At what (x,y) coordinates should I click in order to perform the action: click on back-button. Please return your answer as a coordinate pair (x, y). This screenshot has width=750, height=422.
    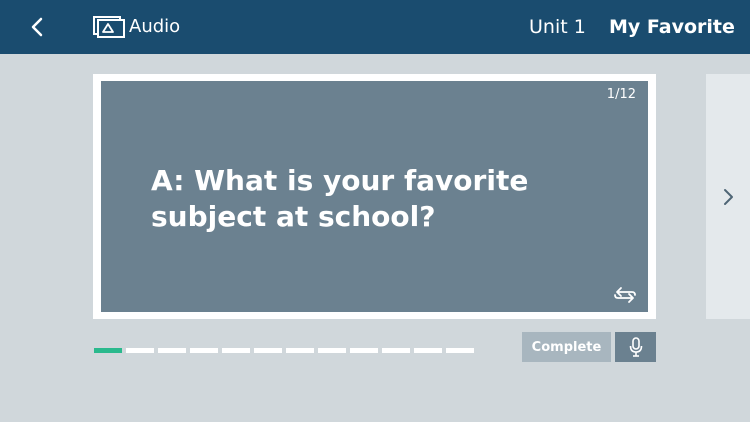
    Looking at the image, I should click on (37, 27).